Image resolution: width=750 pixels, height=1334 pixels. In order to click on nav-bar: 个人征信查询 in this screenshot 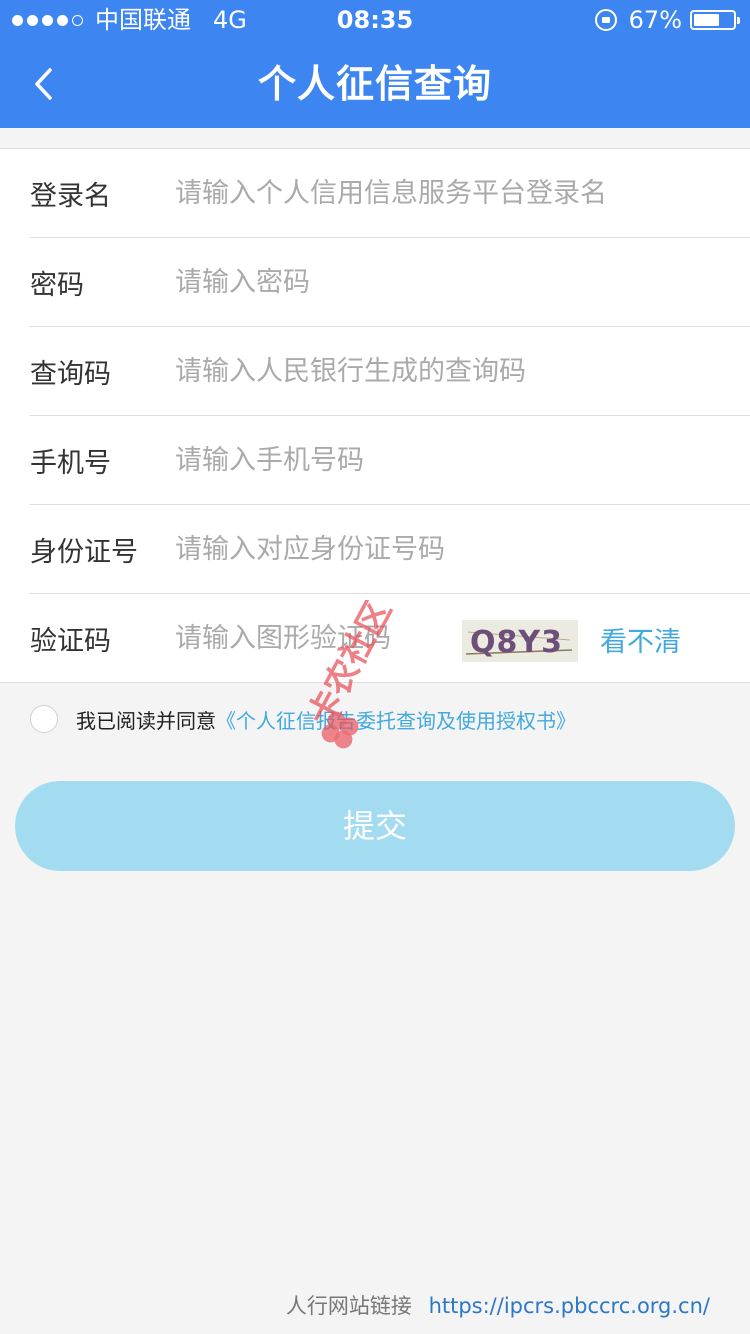, I will do `click(375, 84)`.